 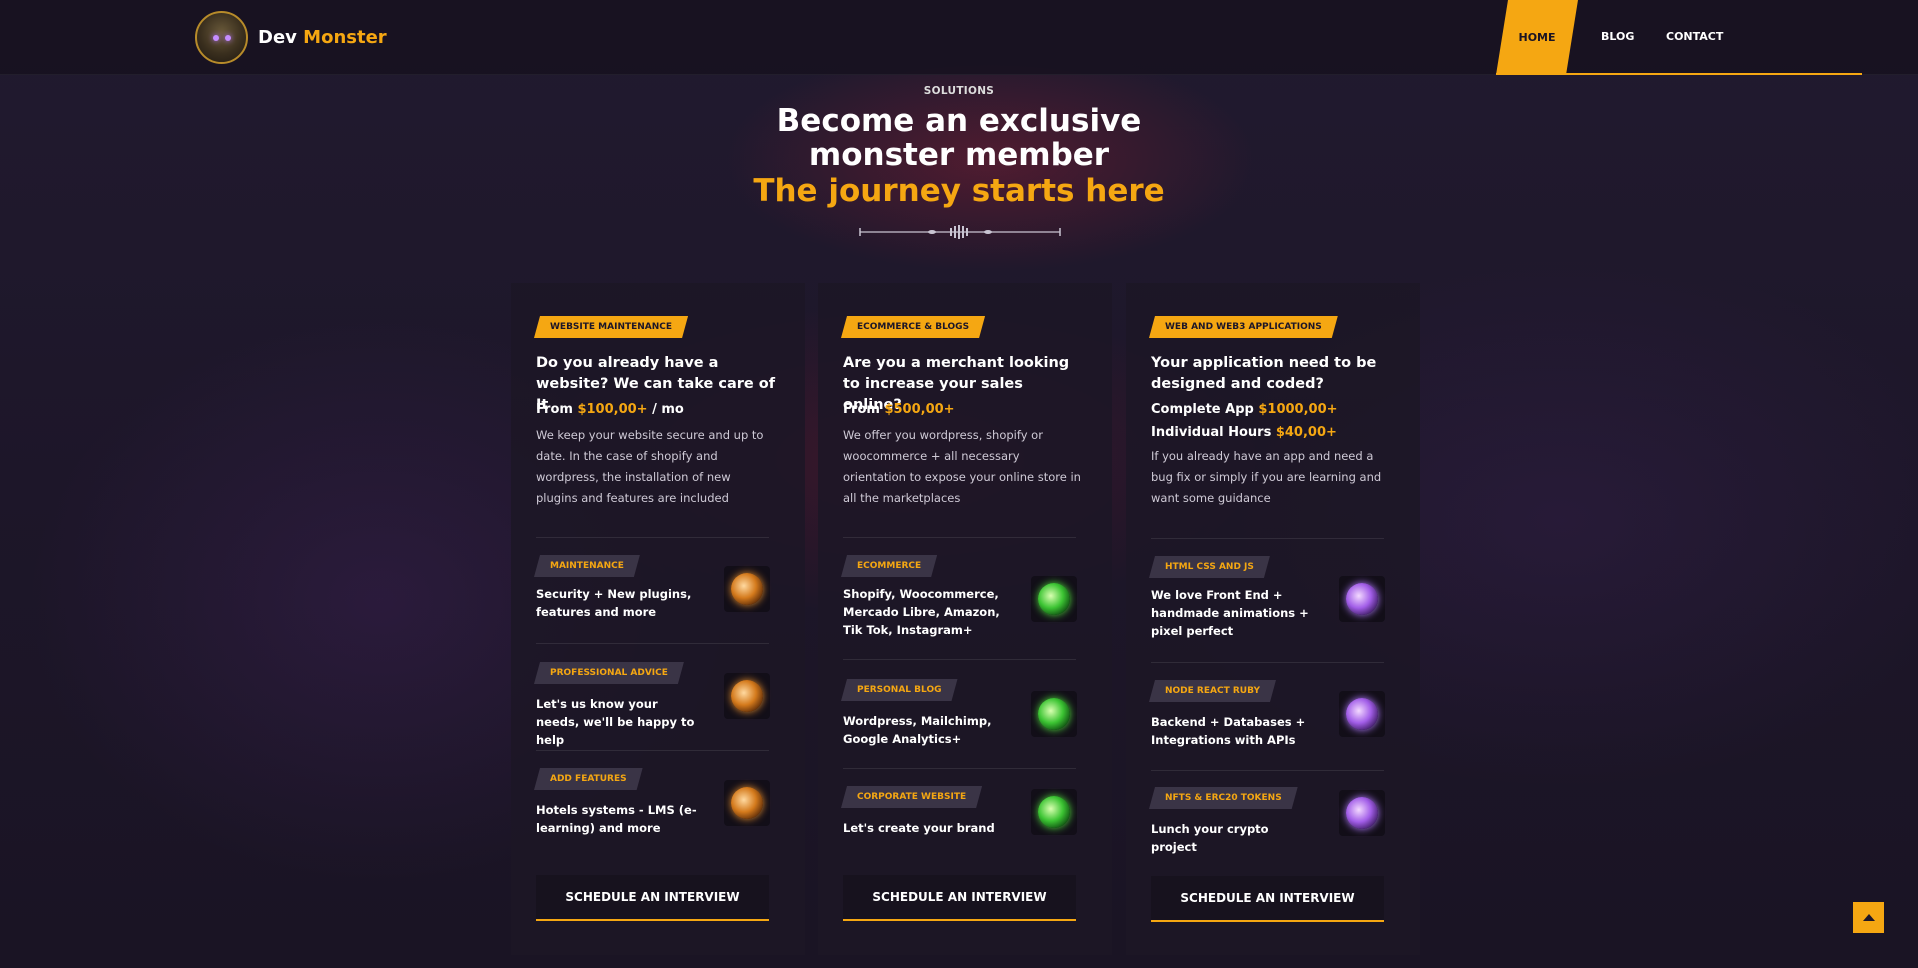 I want to click on logo-link: Dev Monster, so click(x=291, y=37).